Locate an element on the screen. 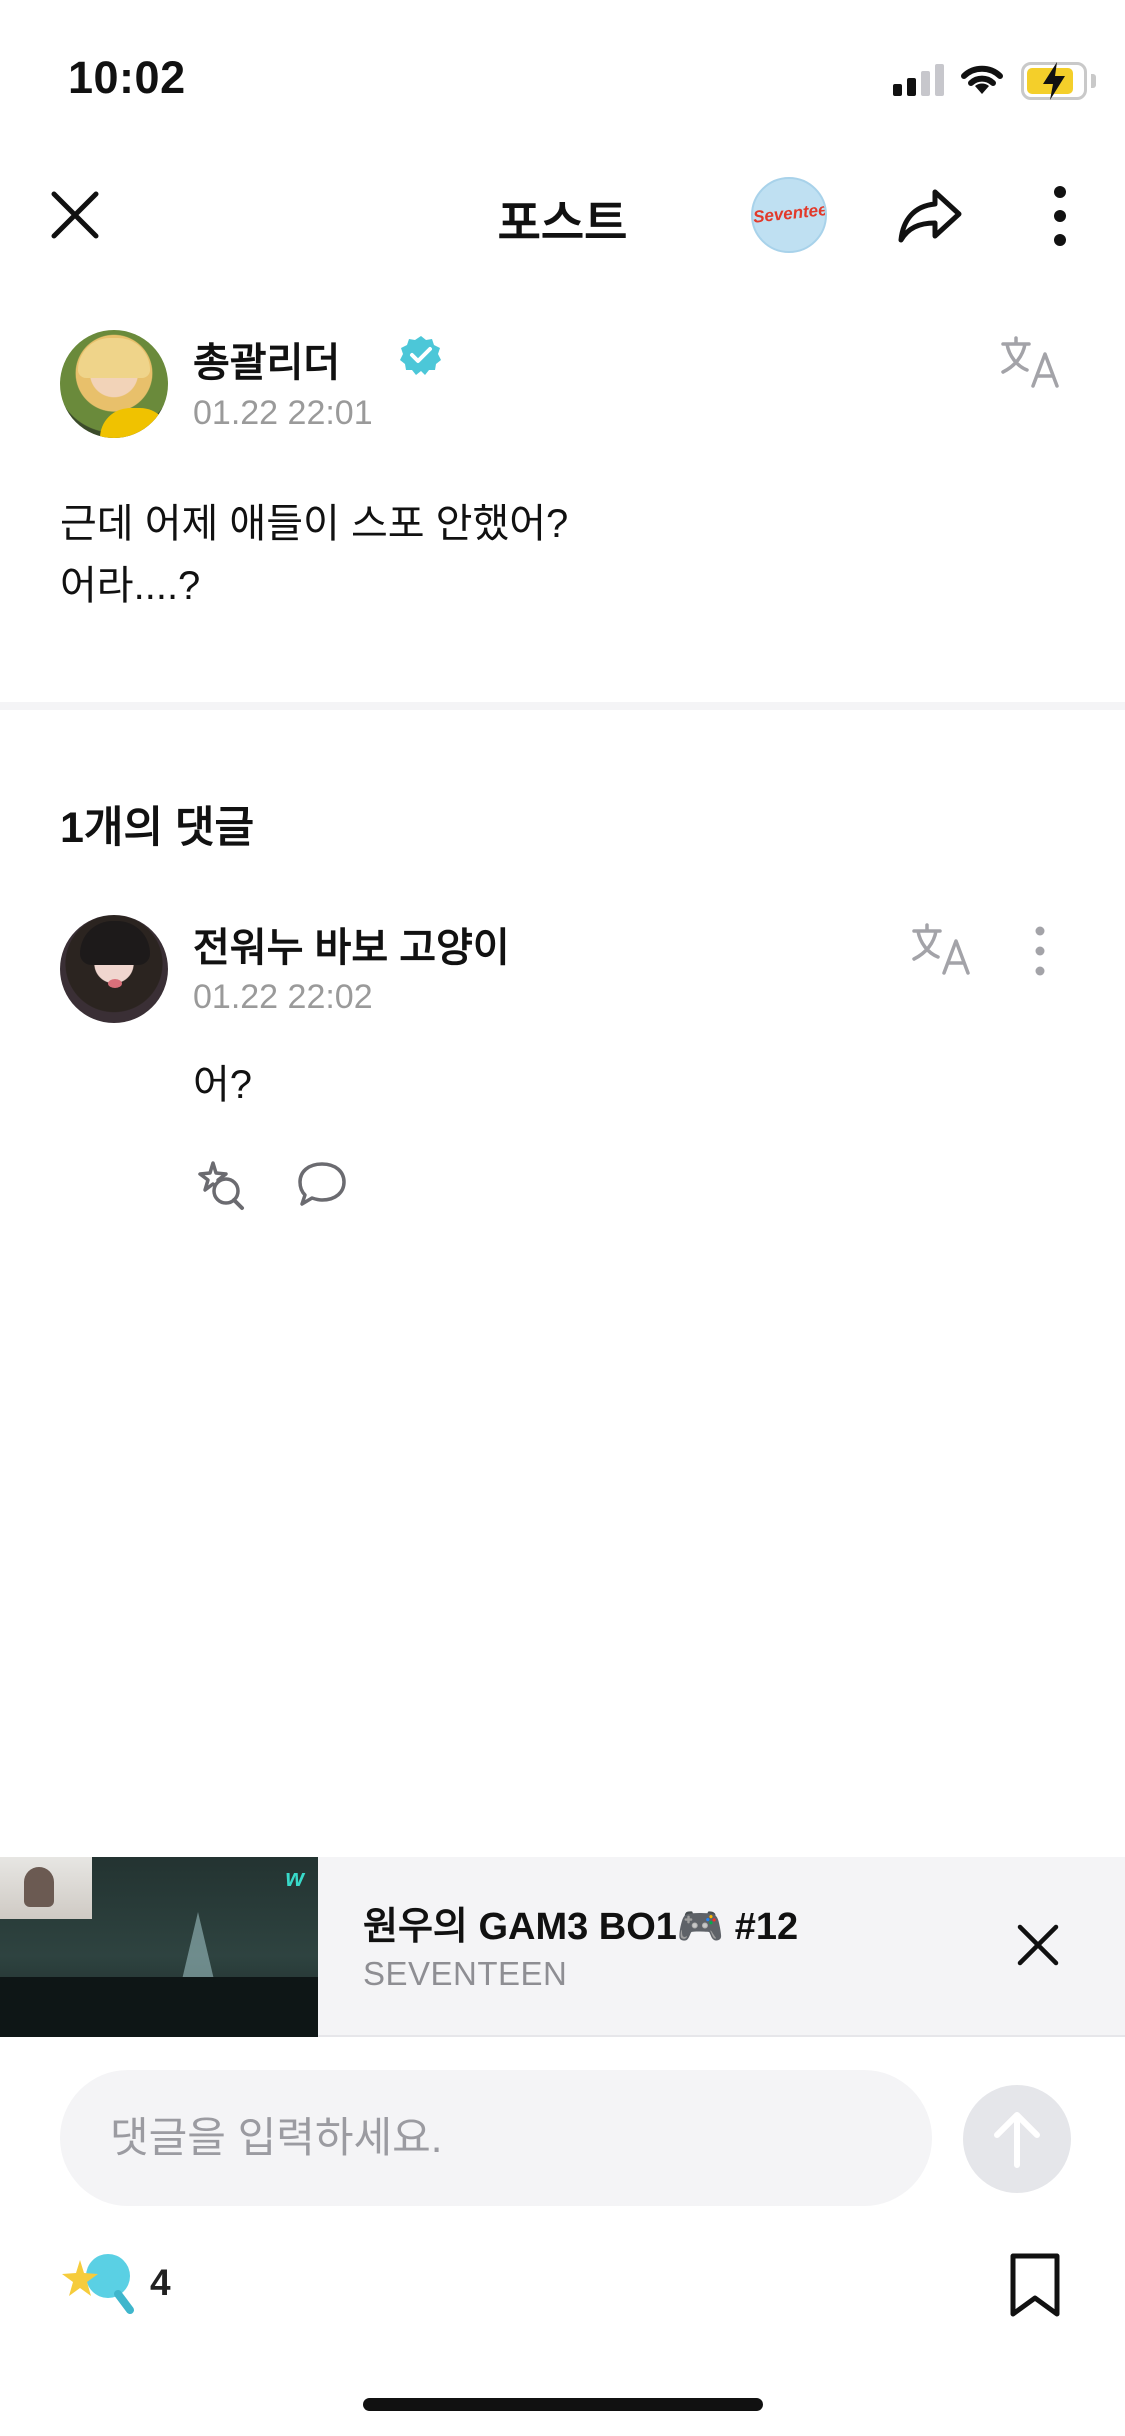 Image resolution: width=1125 pixels, height=2436 pixels. comment-count: 1개의 댓글 is located at coordinates (157, 828).